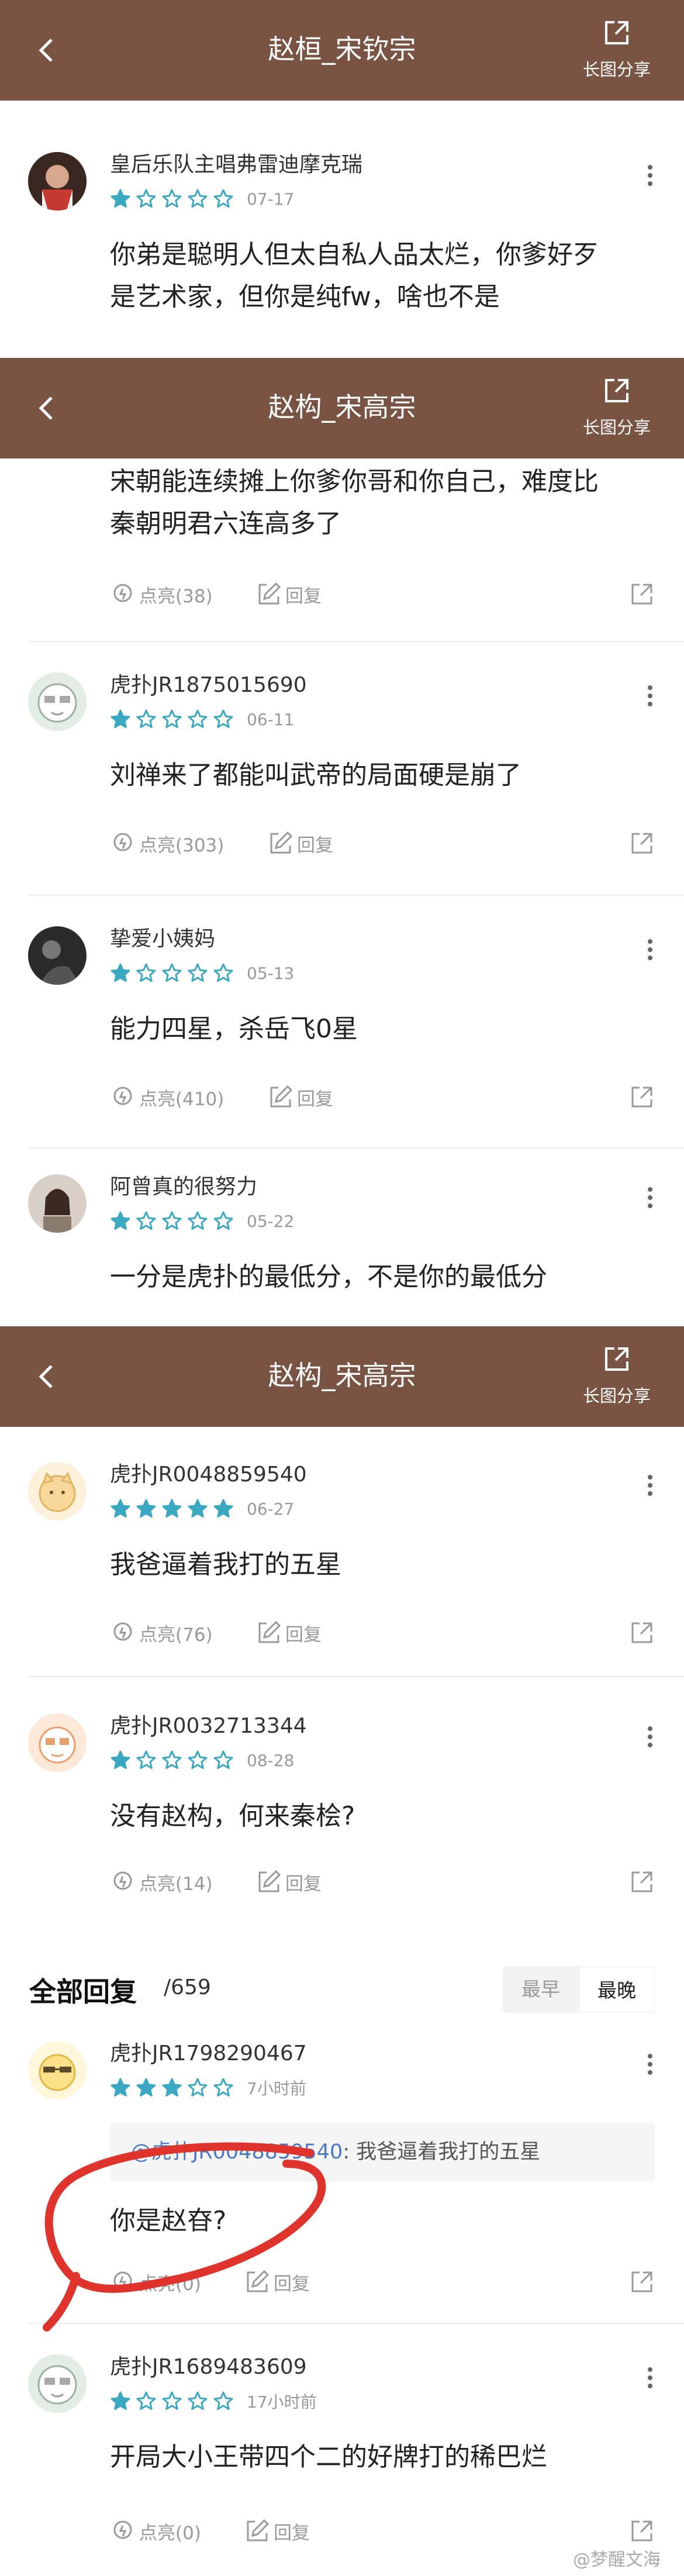 The width and height of the screenshot is (684, 2576). I want to click on star-rating: 08-28, so click(202, 1761).